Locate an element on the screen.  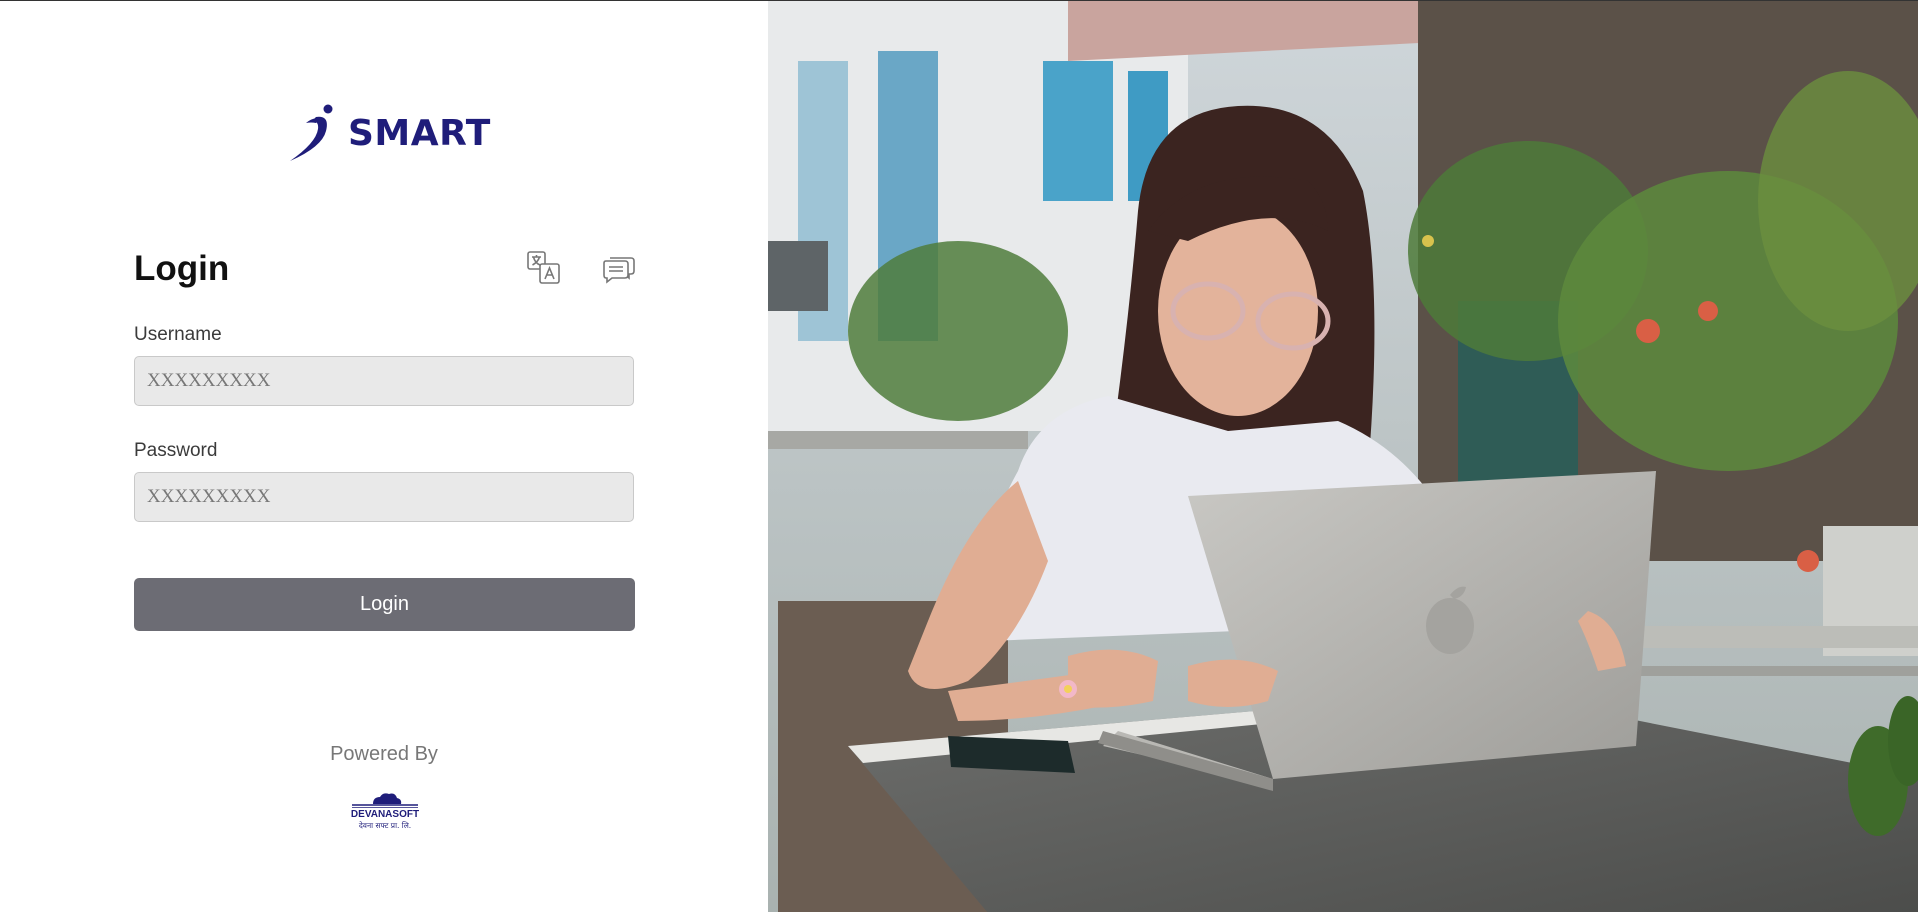
login-title: Login is located at coordinates (182, 268).